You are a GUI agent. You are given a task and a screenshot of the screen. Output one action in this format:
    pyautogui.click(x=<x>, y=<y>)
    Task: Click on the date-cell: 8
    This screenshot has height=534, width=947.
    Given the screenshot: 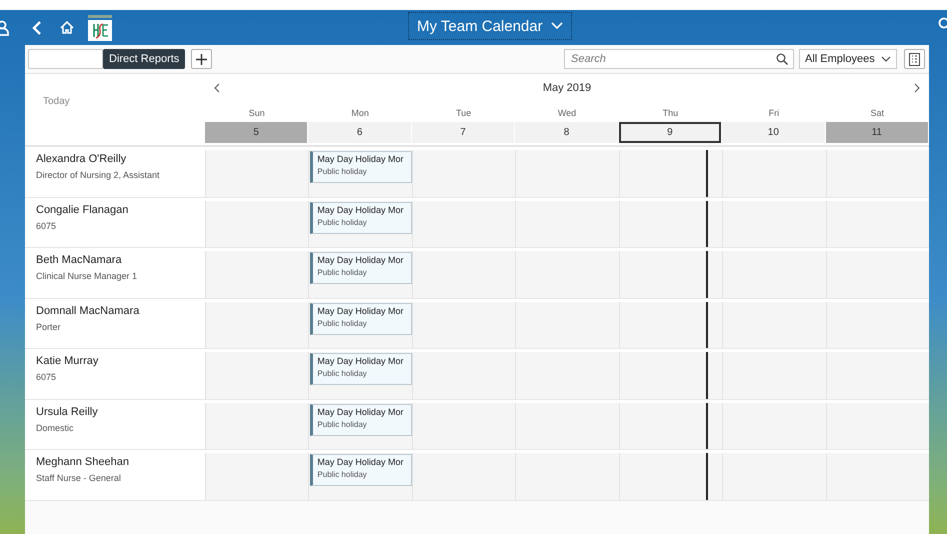 What is the action you would take?
    pyautogui.click(x=566, y=132)
    